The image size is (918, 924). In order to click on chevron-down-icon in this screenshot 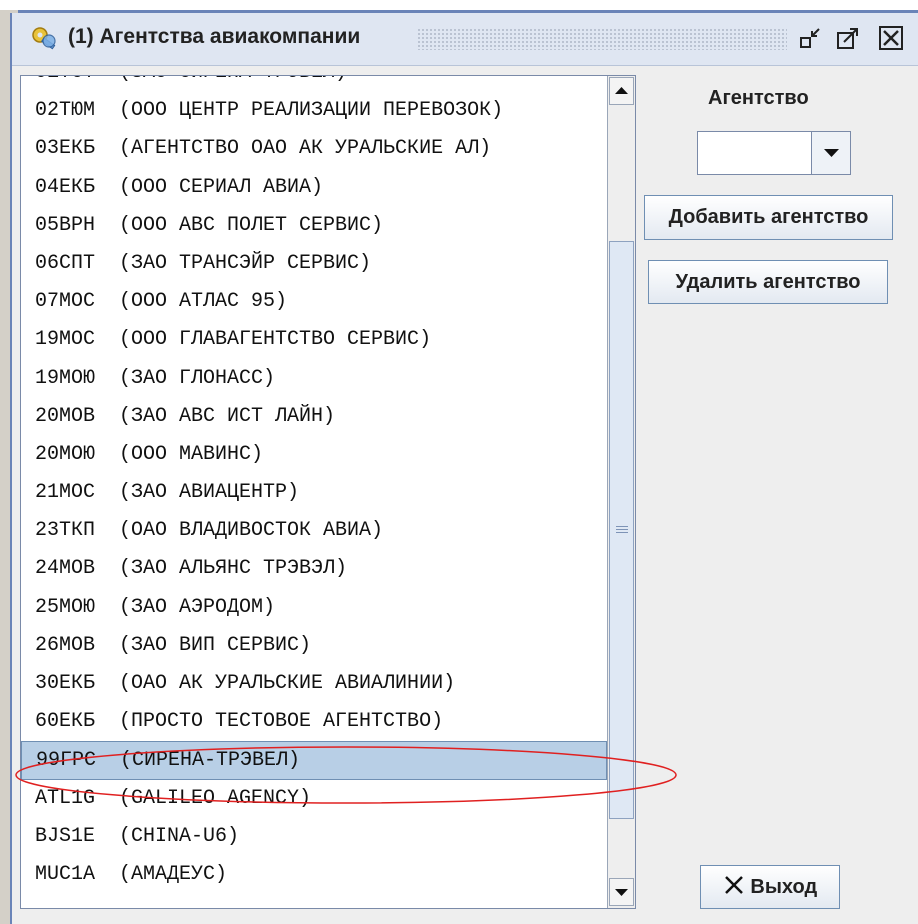, I will do `click(831, 153)`.